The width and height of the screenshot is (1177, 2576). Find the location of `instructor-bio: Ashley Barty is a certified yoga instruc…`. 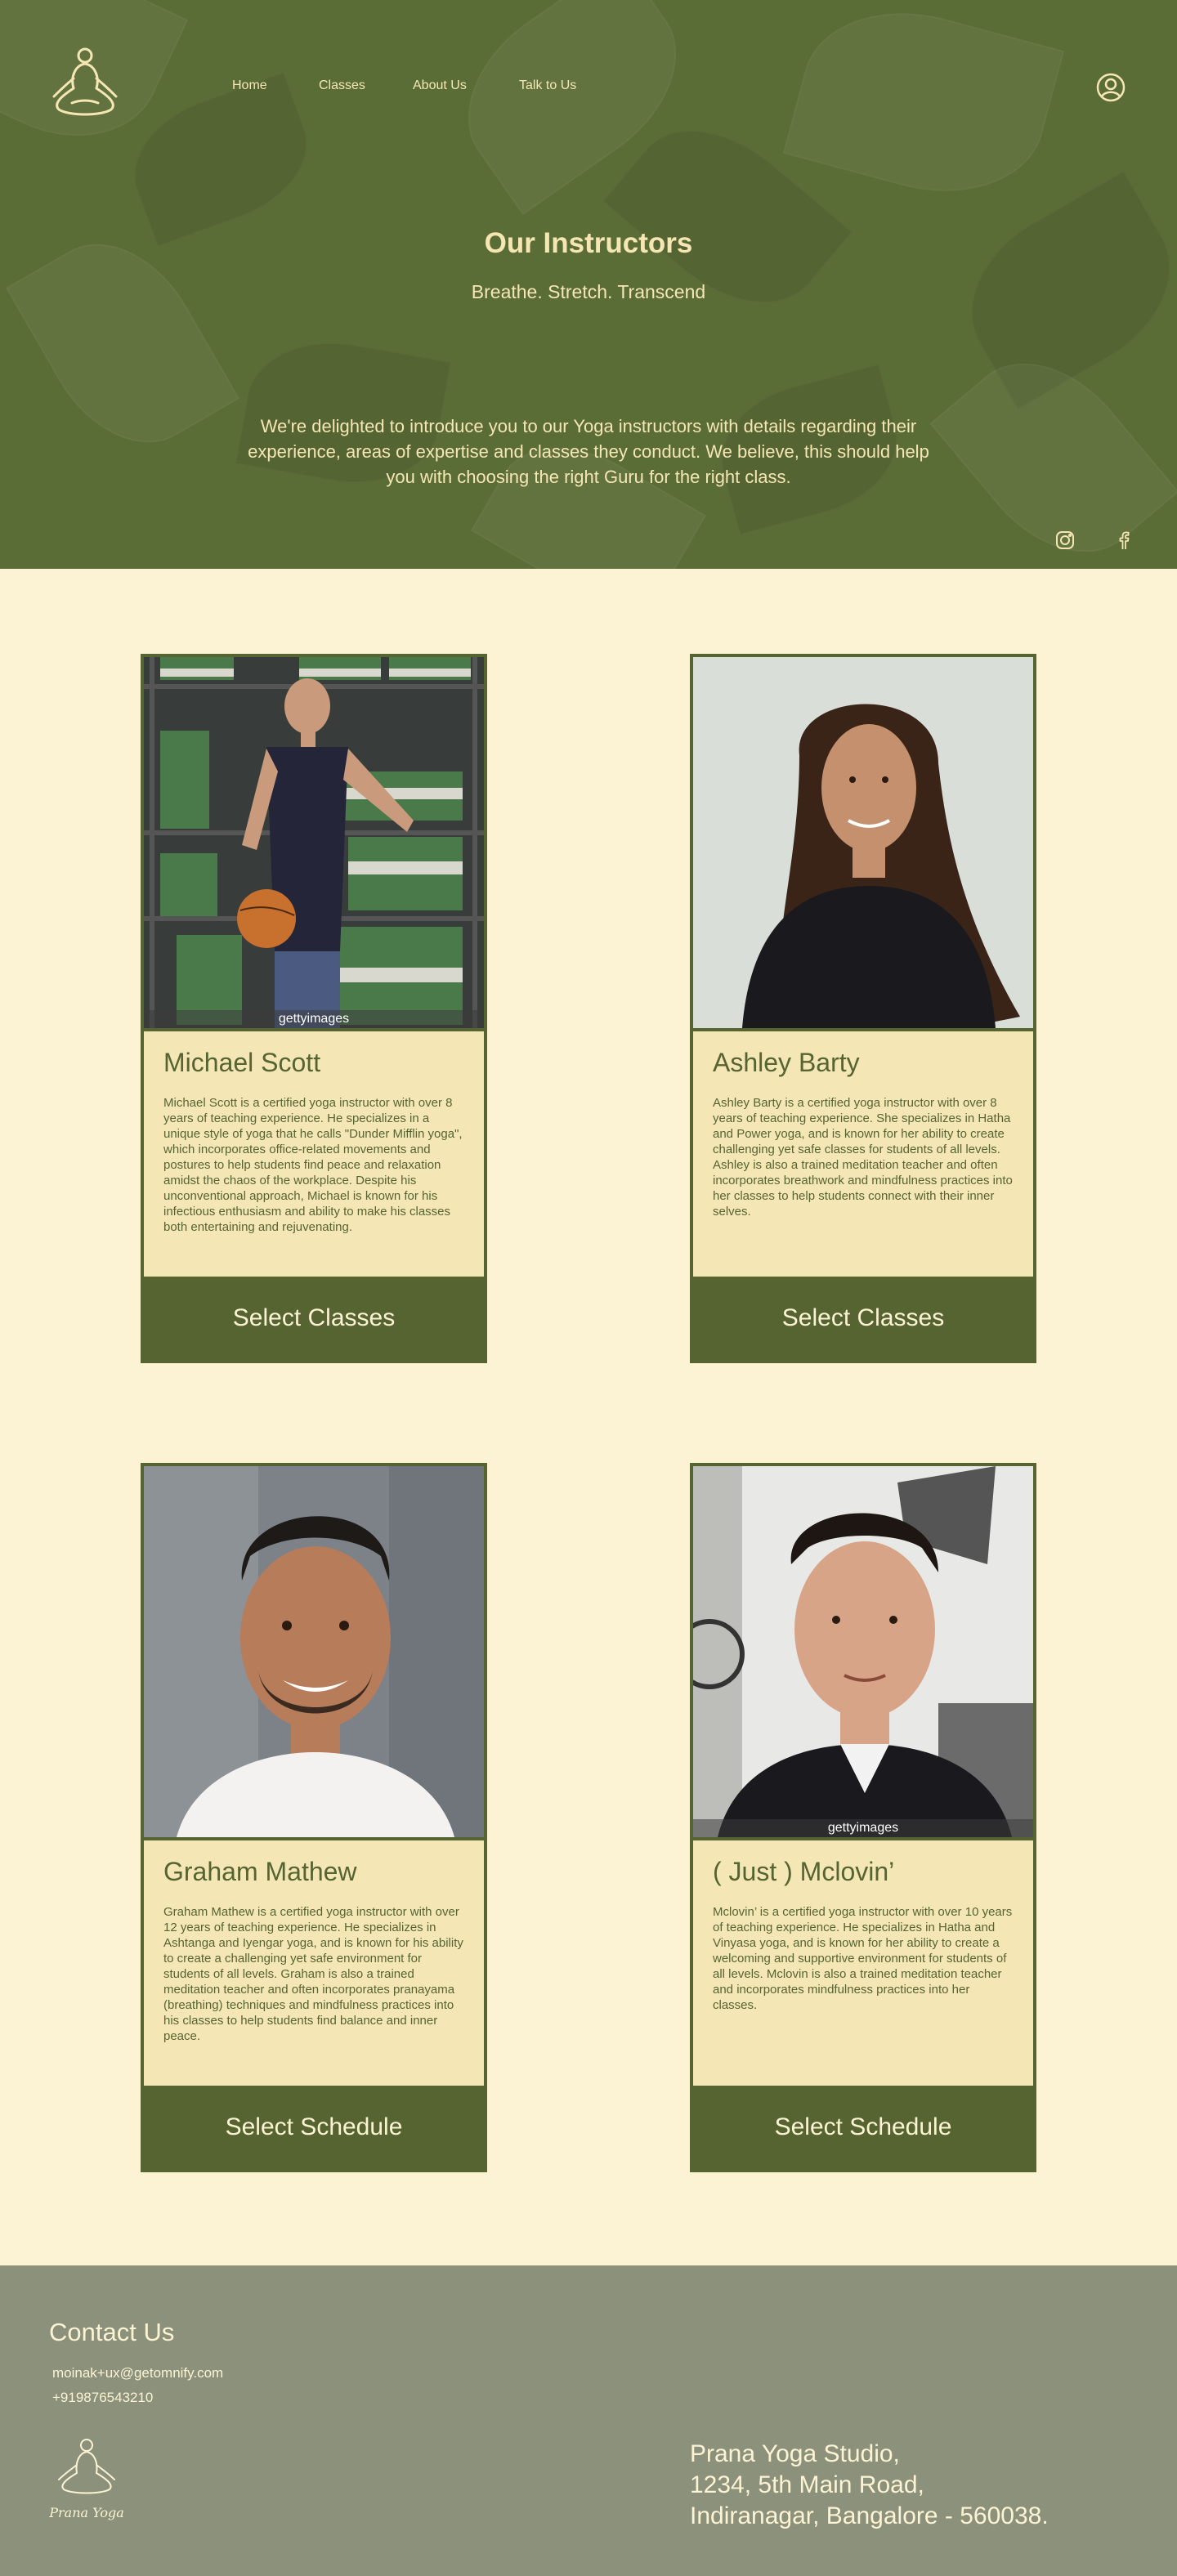

instructor-bio: Ashley Barty is a certified yoga instruc… is located at coordinates (863, 1157).